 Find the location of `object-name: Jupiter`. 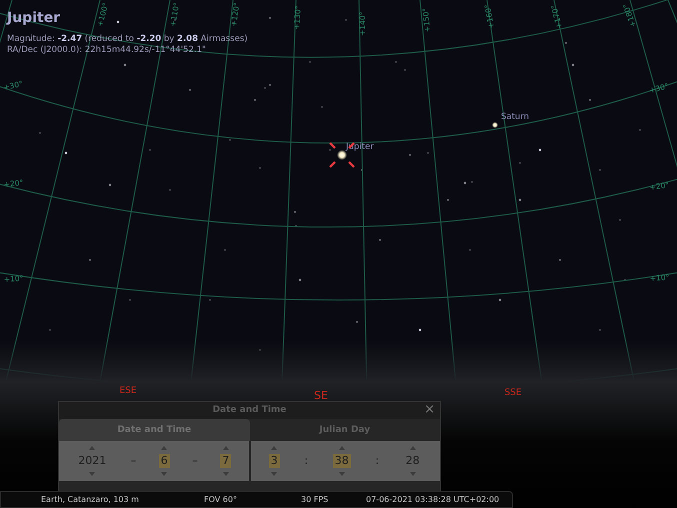

object-name: Jupiter is located at coordinates (33, 18).